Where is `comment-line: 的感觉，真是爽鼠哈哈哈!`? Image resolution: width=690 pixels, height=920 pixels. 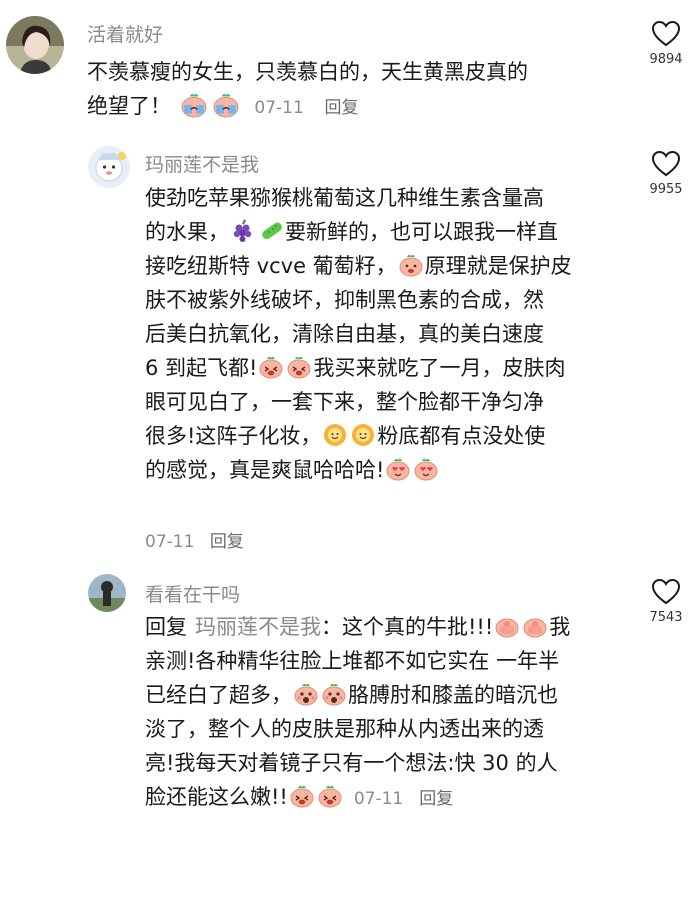 comment-line: 的感觉，真是爽鼠哈哈哈! is located at coordinates (390, 470).